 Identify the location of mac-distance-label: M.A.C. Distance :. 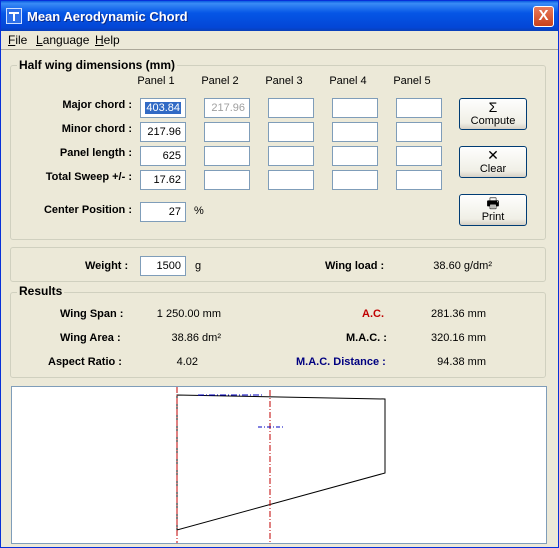
(341, 362).